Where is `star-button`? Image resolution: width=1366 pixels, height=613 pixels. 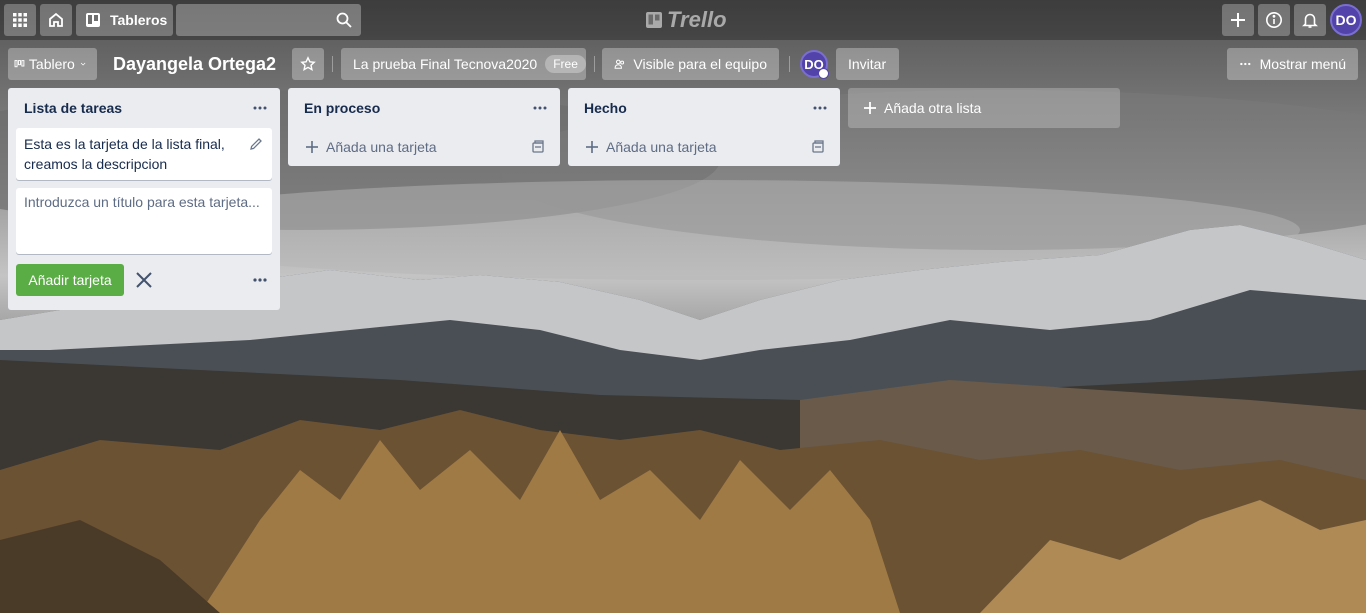 star-button is located at coordinates (308, 64).